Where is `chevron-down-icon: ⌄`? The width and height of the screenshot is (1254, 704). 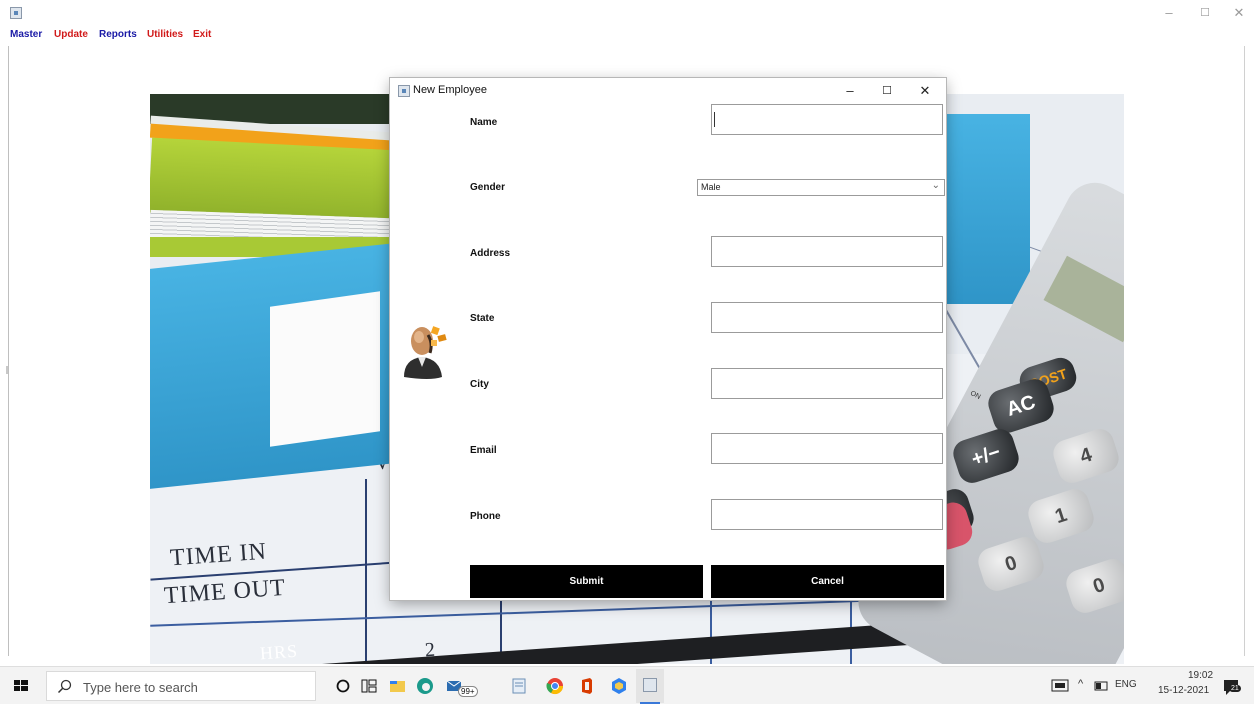
chevron-down-icon: ⌄ is located at coordinates (935, 185).